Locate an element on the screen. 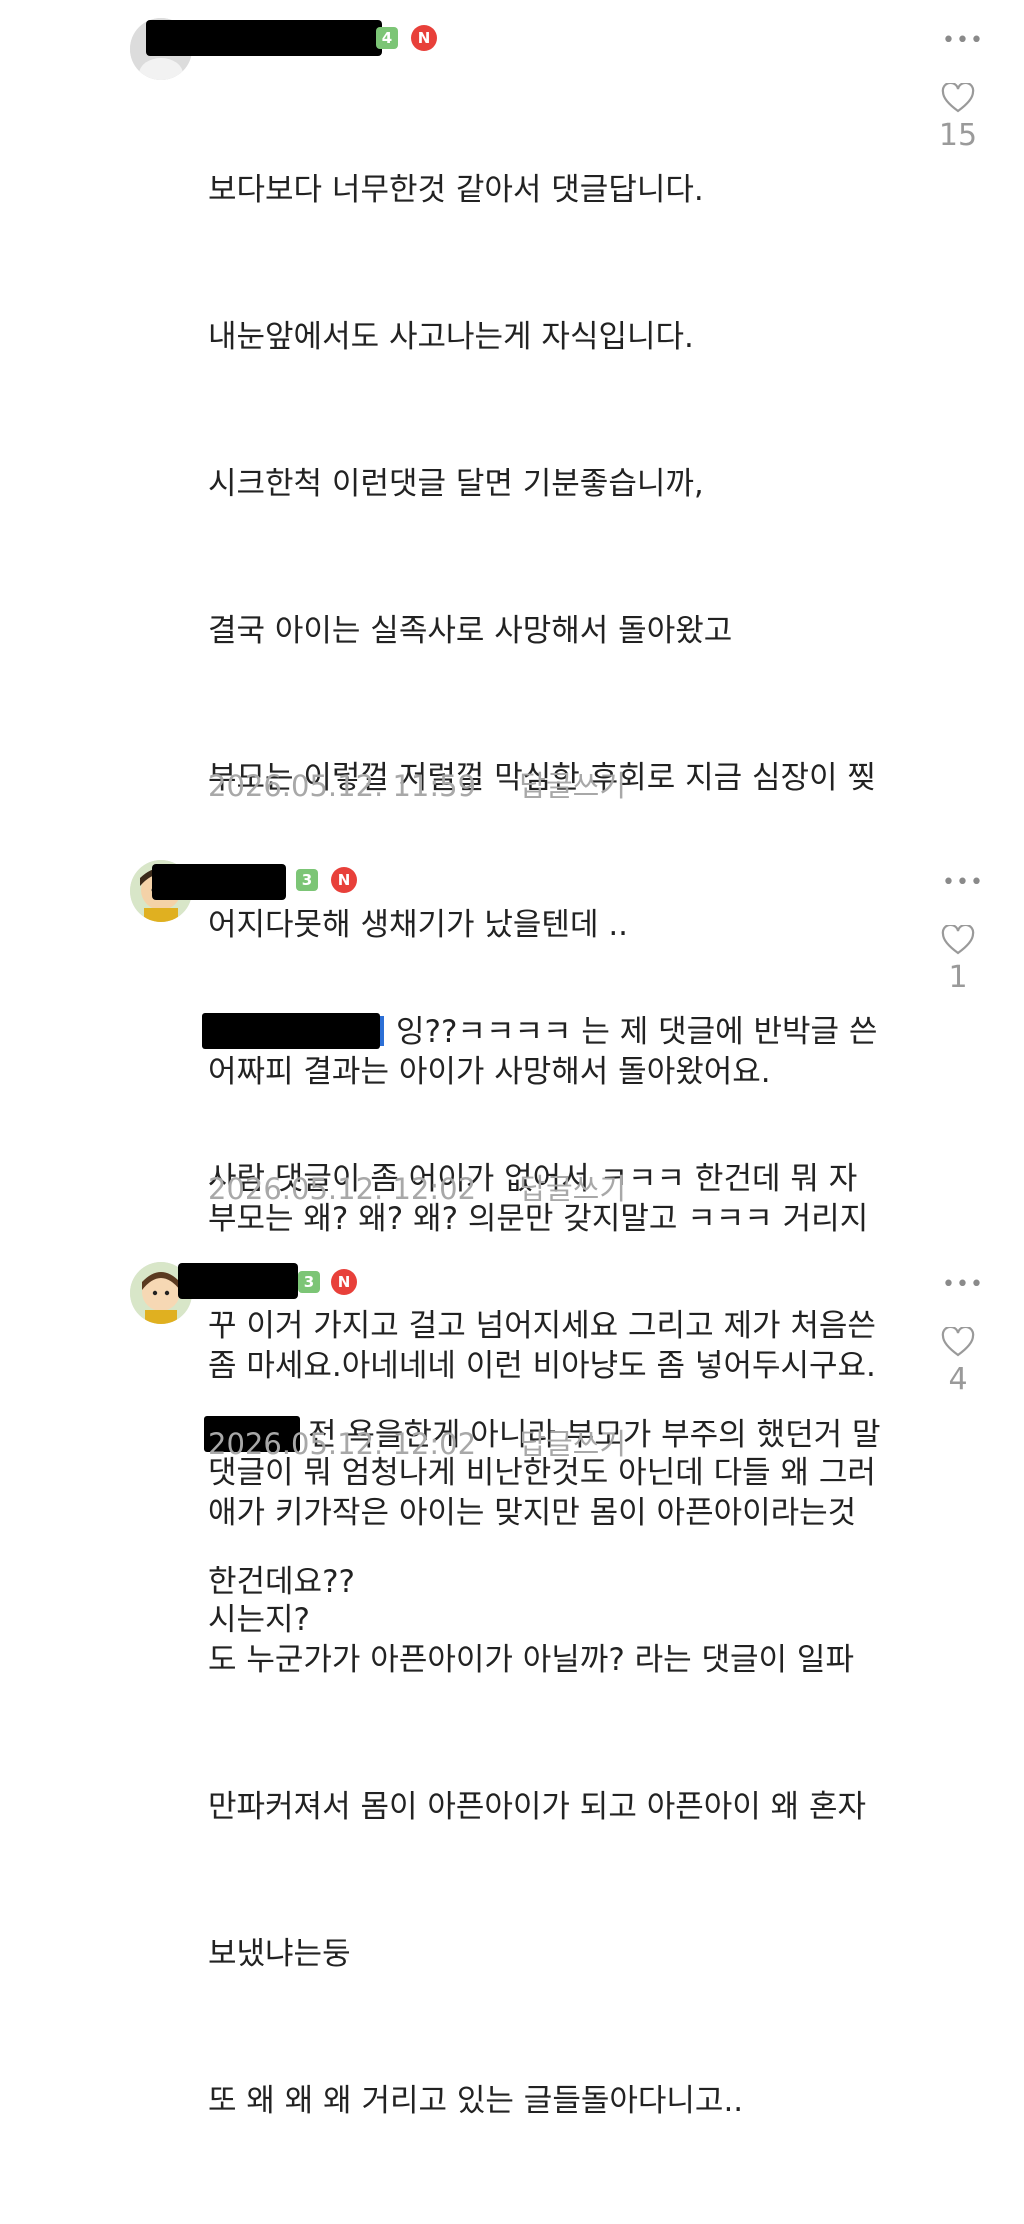 Image resolution: width=1024 pixels, height=2224 pixels. like-count: 15 is located at coordinates (958, 135).